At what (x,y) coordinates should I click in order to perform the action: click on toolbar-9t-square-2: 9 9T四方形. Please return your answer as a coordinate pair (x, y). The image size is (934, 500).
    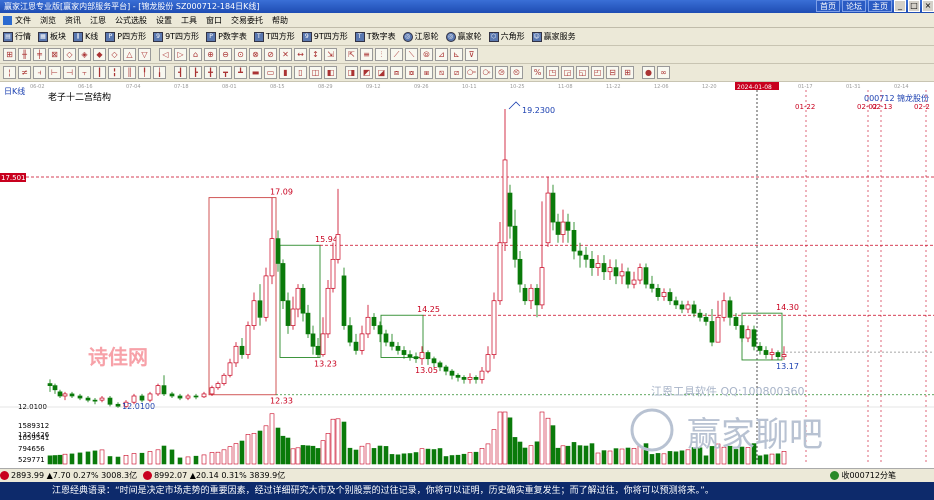
    Looking at the image, I should click on (324, 36).